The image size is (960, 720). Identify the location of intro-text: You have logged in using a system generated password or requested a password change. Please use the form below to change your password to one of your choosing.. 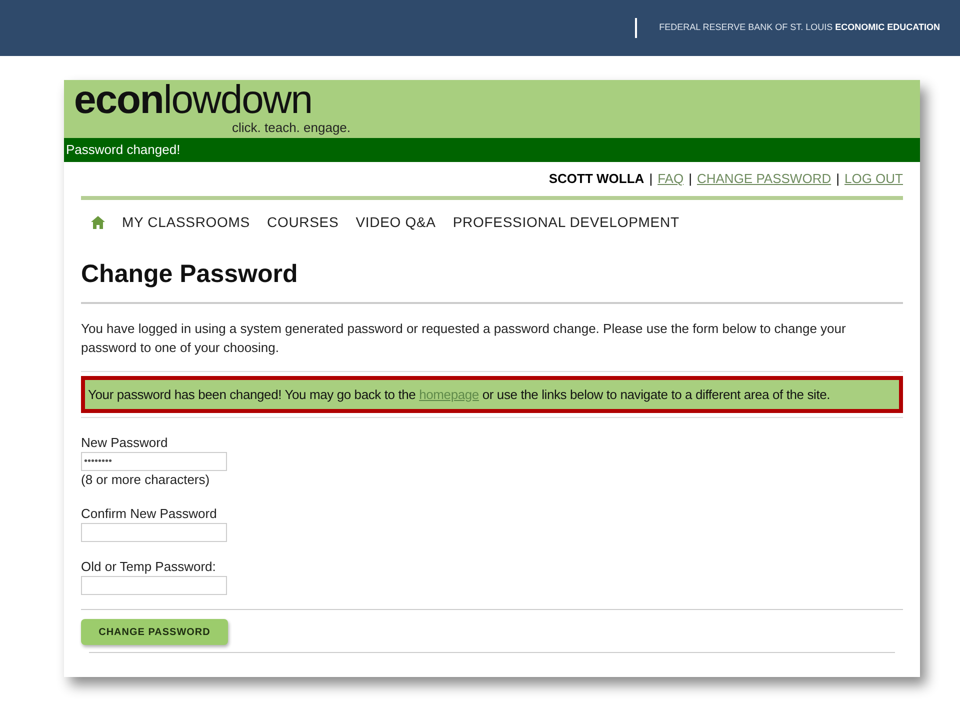
(492, 345).